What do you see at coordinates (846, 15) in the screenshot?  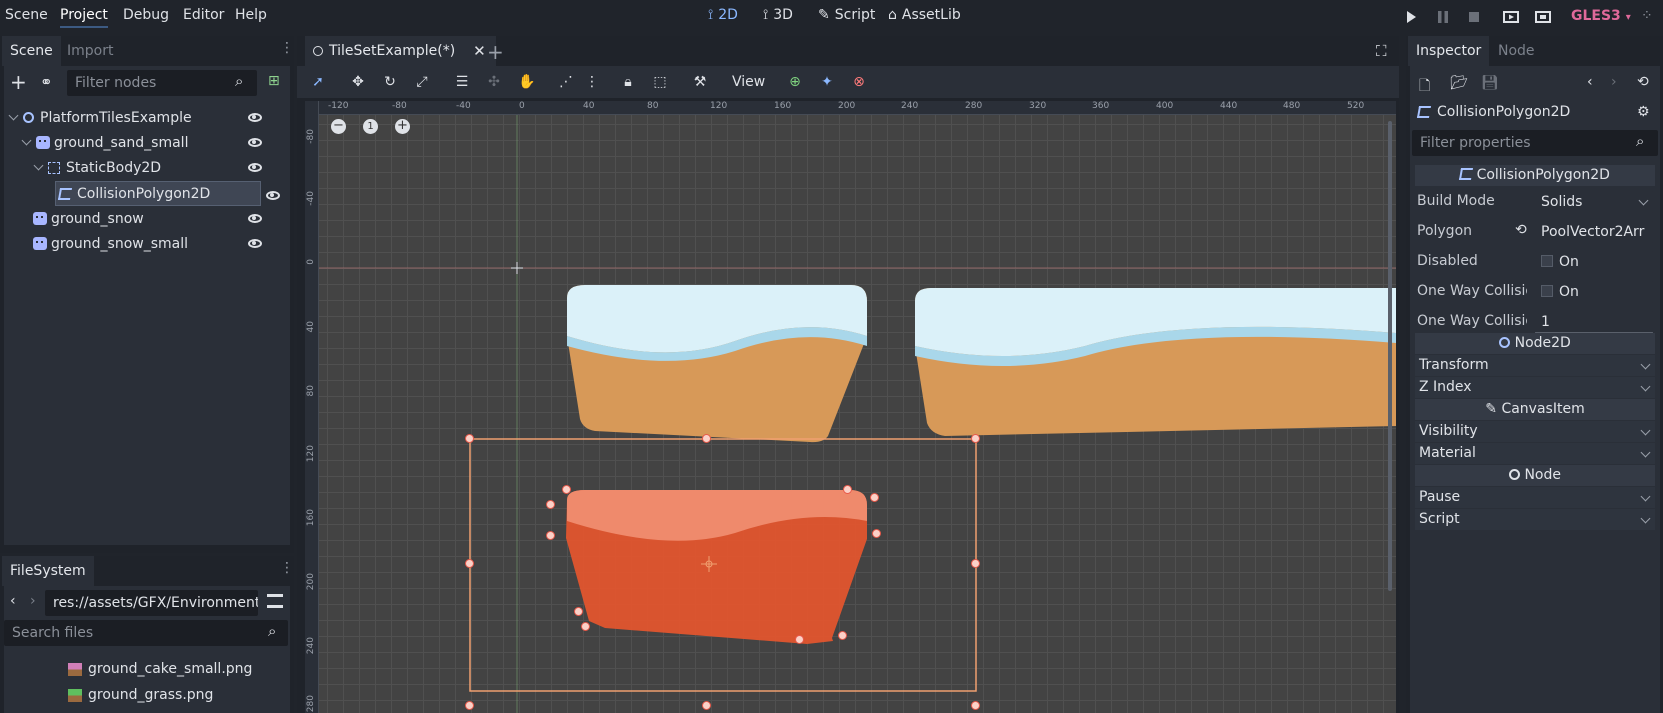 I see `workspace-script-button: ✎ Script` at bounding box center [846, 15].